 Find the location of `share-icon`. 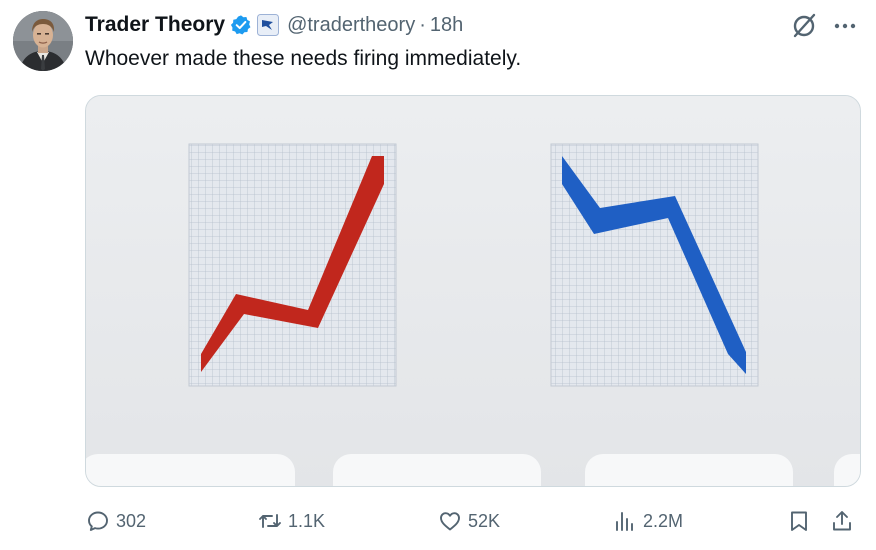

share-icon is located at coordinates (842, 521).